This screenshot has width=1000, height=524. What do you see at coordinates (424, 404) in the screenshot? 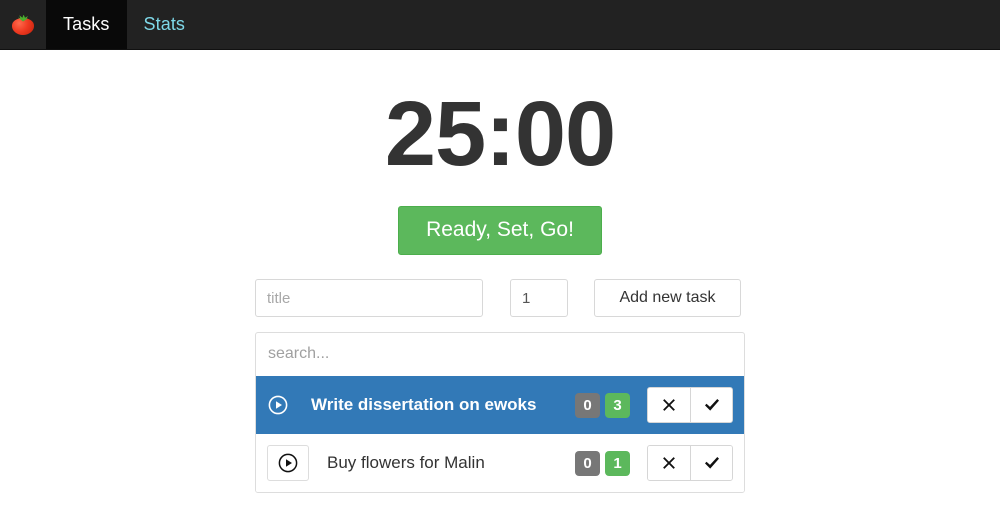
I see `task-title: Write dissertation on ewoks` at bounding box center [424, 404].